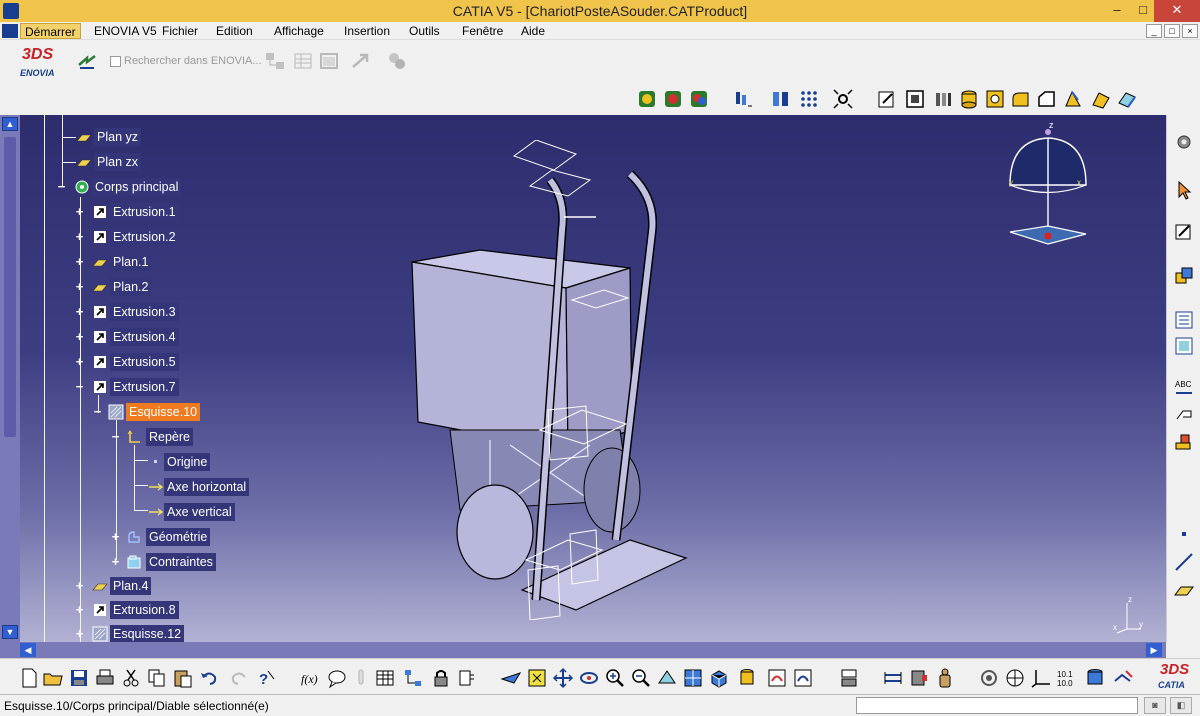  Describe the element at coordinates (467, 678) in the screenshot. I see `parameters-icon` at that location.